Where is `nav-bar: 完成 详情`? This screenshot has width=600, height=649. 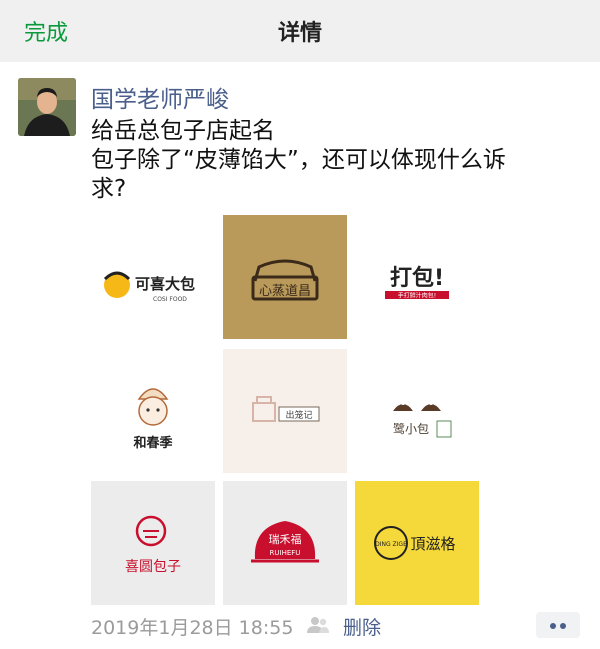 nav-bar: 完成 详情 is located at coordinates (300, 31).